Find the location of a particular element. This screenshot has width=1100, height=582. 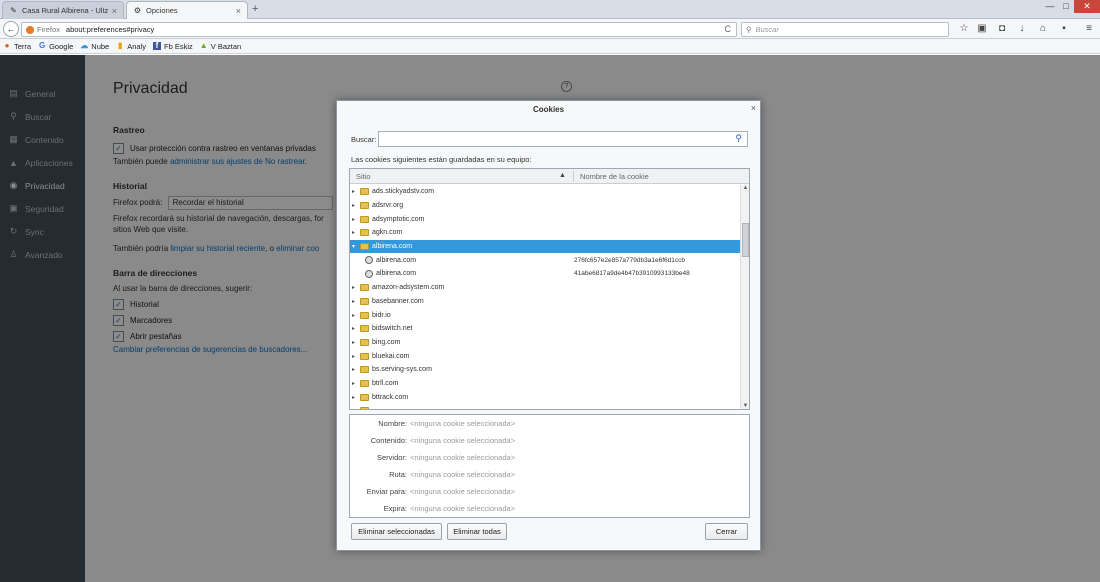

site-name: bttrack.com is located at coordinates (390, 397).